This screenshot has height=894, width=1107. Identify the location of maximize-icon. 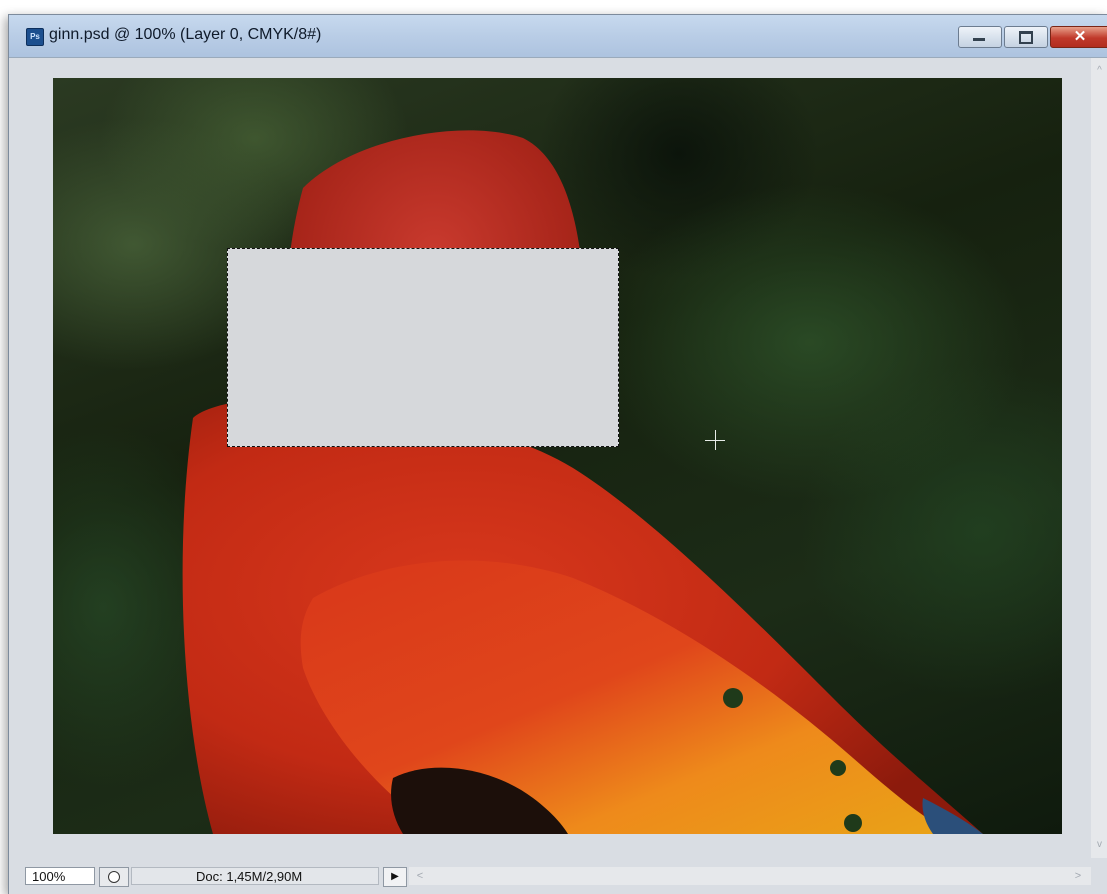
(1026, 37).